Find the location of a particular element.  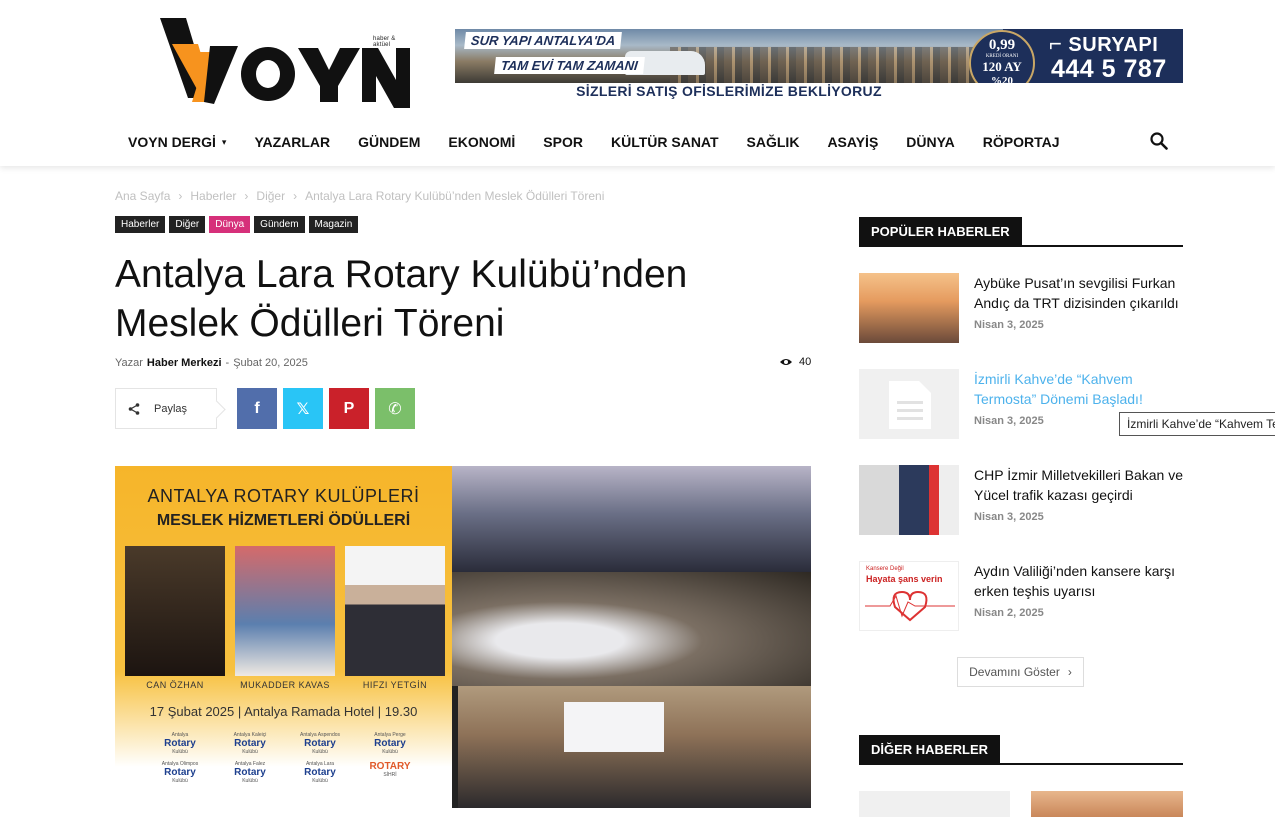

popular-thumb: Kansere Değil Hayata şans verin is located at coordinates (909, 596).